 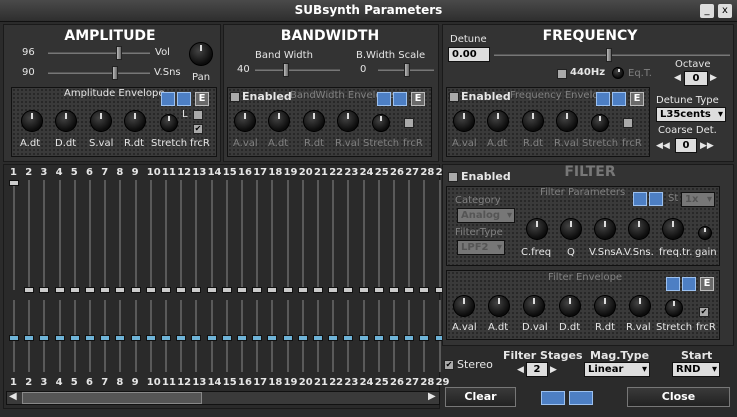 I want to click on paste-button, so click(x=581, y=398).